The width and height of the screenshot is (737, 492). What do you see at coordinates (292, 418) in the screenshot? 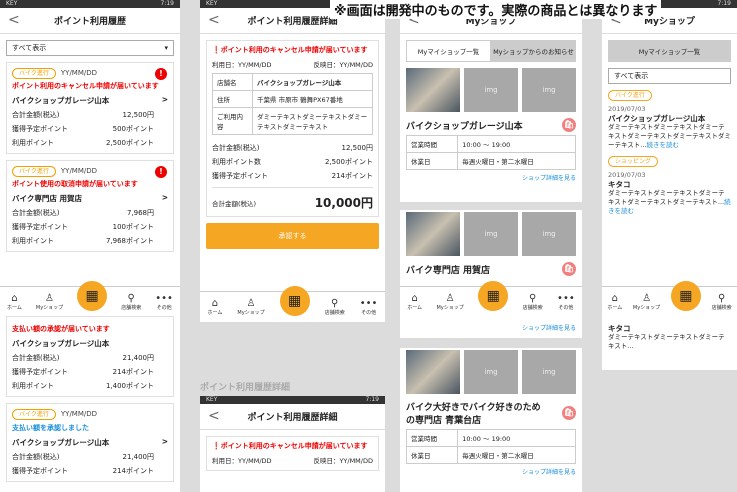
I see `page-title: ポイント利用履歴詳細` at bounding box center [292, 418].